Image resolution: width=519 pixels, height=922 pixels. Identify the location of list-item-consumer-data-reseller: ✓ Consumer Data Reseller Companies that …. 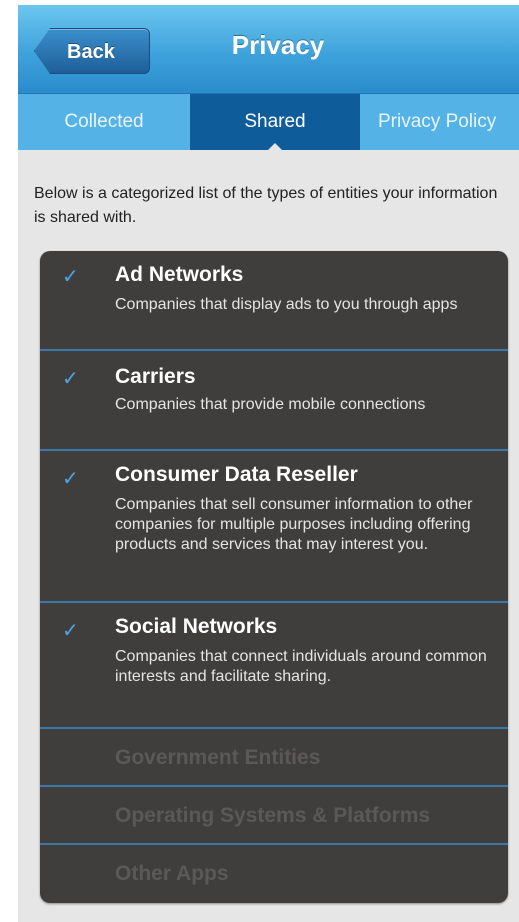
(274, 527).